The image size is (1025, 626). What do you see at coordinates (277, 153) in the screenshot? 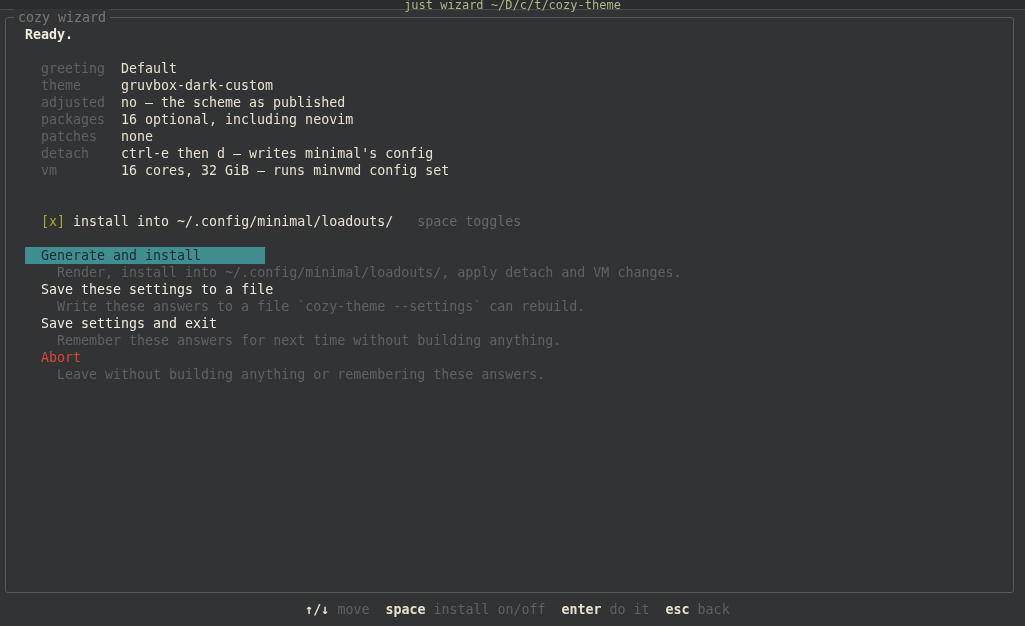
I see `field-value: ctrl-e then d — writes minimal's config` at bounding box center [277, 153].